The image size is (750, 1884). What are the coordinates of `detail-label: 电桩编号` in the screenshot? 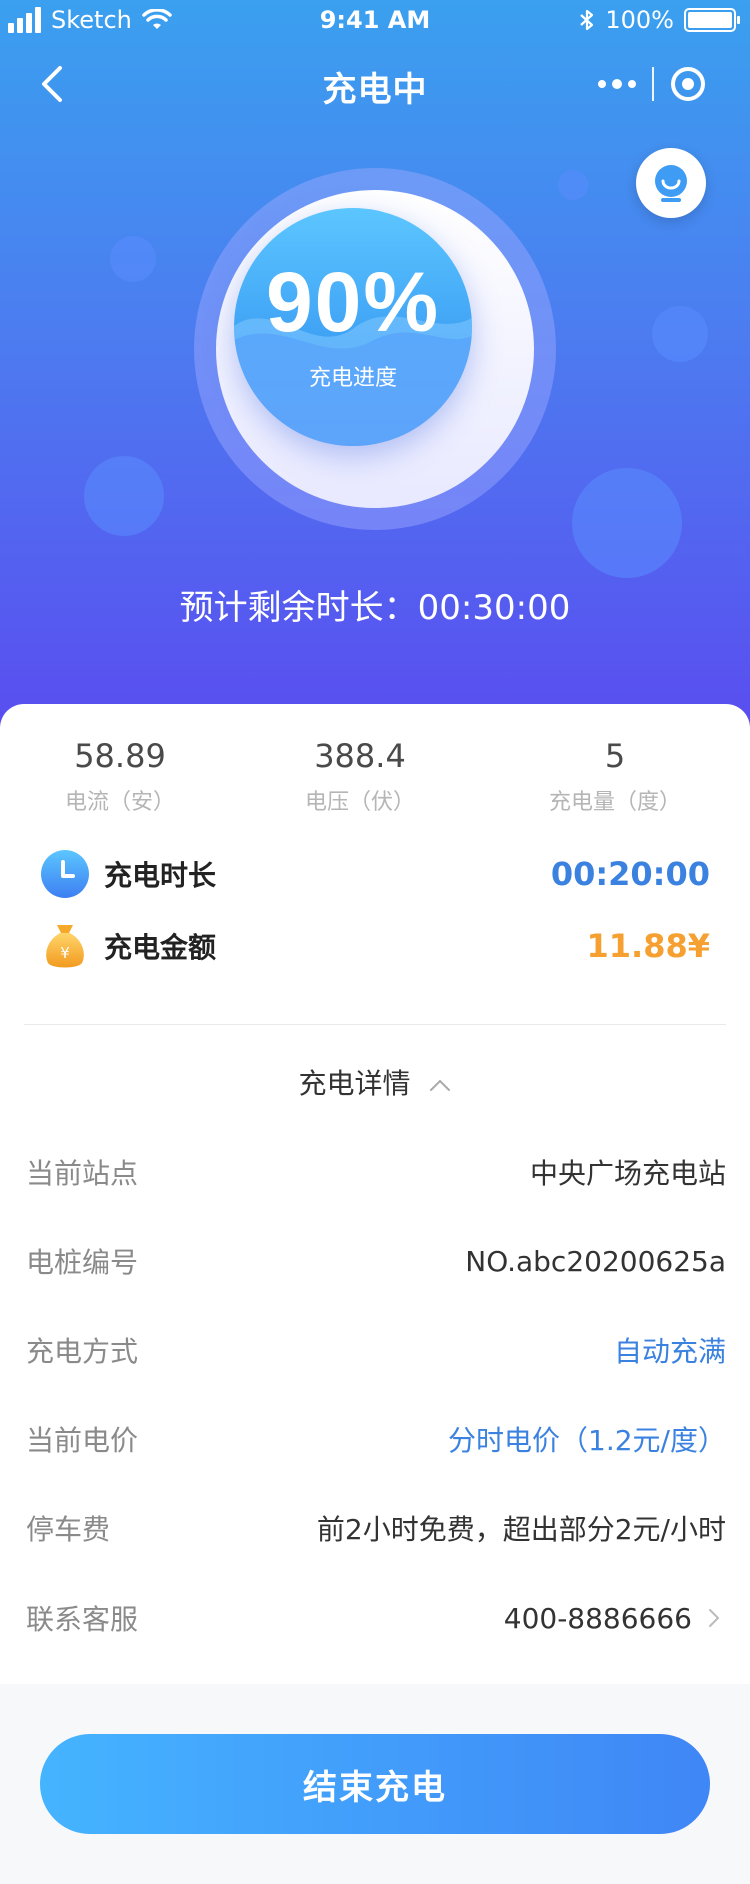 It's located at (82, 1262).